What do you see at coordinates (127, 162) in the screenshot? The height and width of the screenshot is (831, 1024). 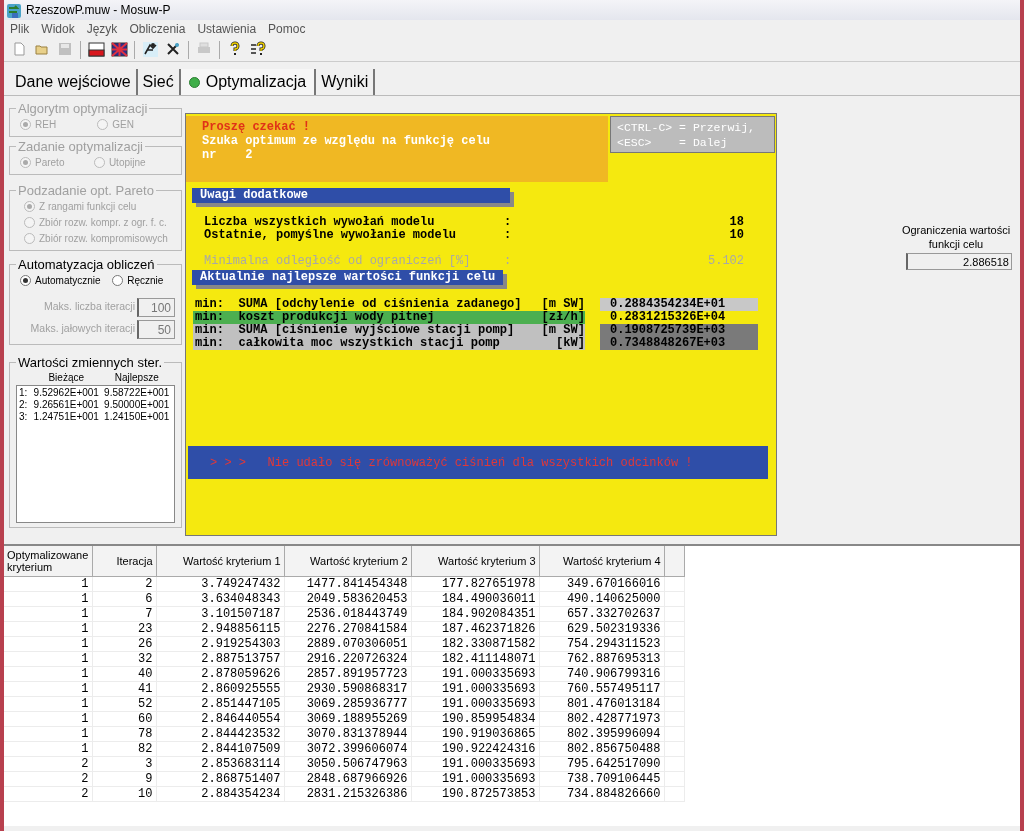 I see `radio-label: Utopijne` at bounding box center [127, 162].